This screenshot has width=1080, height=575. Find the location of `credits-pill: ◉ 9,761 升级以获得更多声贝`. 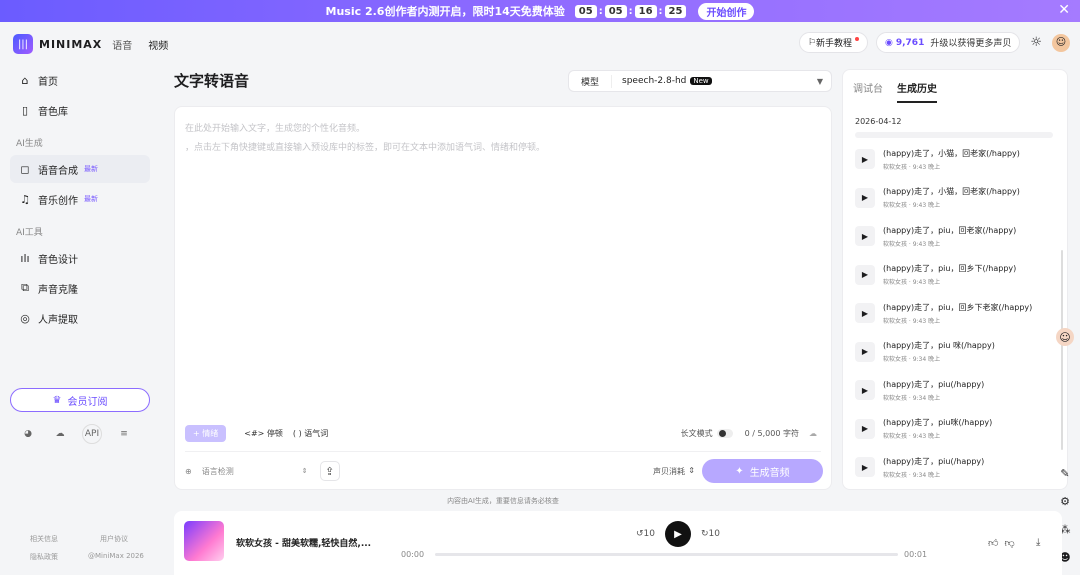

credits-pill: ◉ 9,761 升级以获得更多声贝 is located at coordinates (948, 42).